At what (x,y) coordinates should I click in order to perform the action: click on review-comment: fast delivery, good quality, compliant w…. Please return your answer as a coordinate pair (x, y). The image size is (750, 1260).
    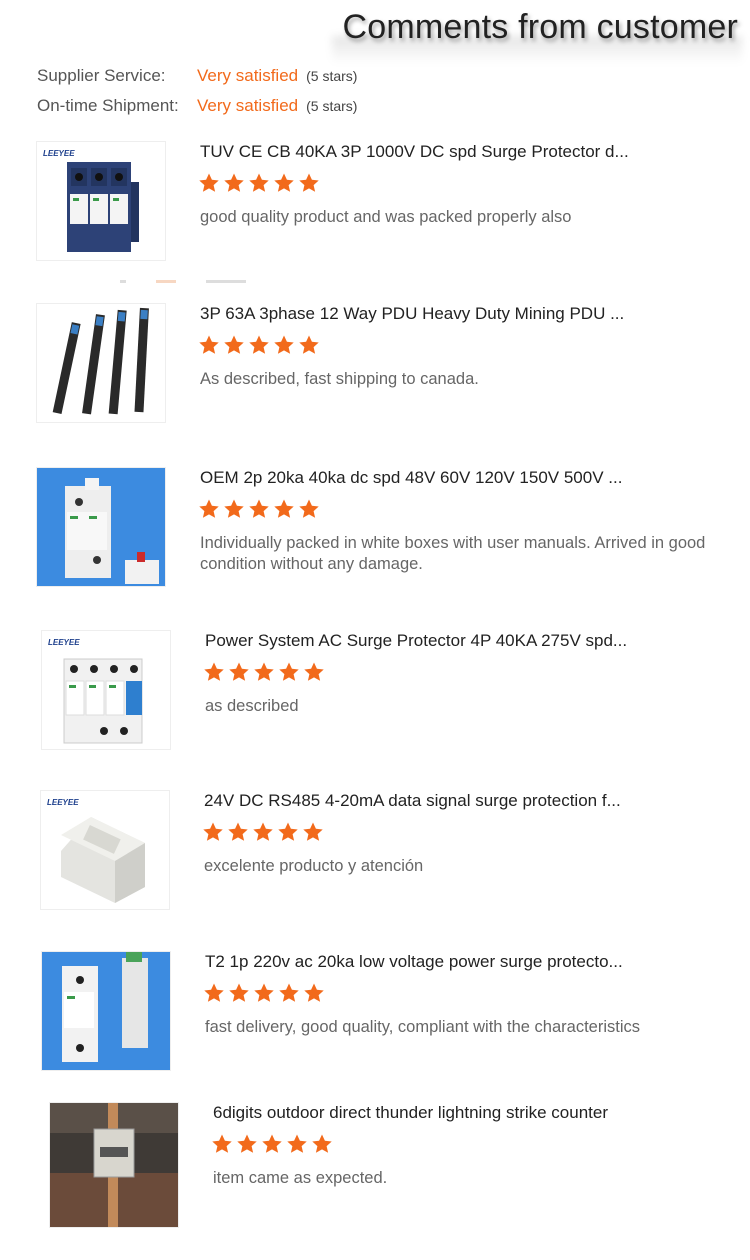
    Looking at the image, I should click on (423, 1027).